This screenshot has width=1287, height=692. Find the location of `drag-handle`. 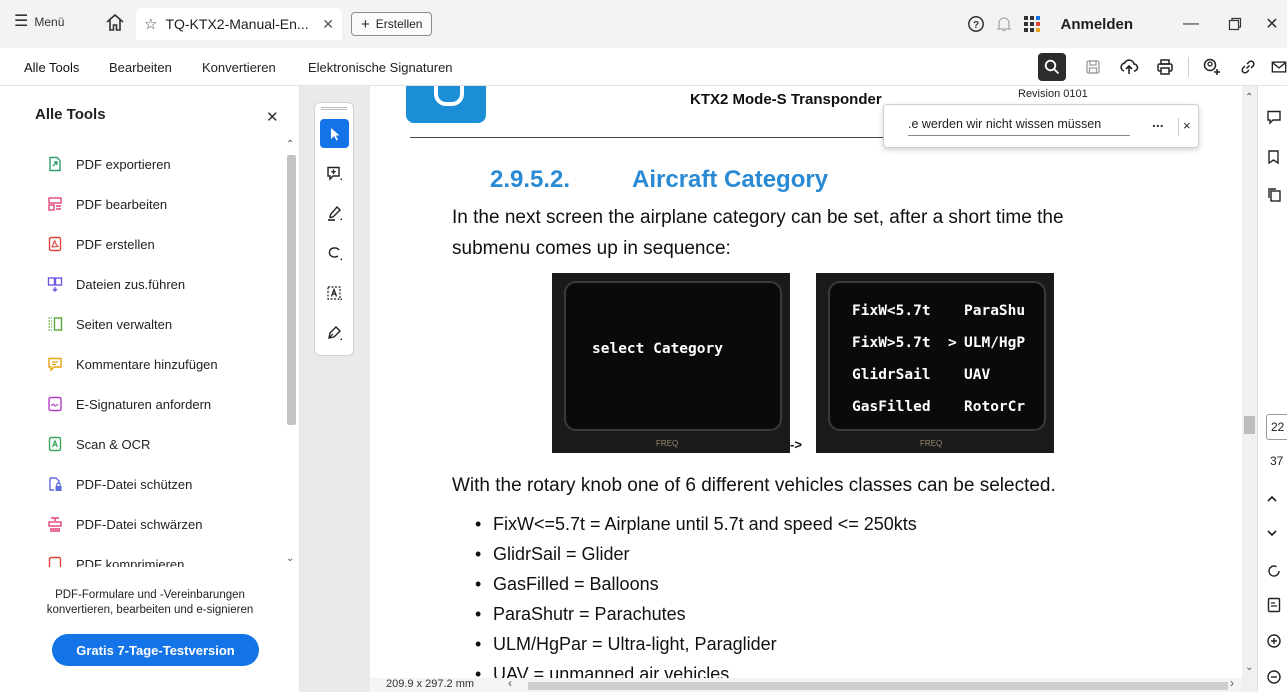

drag-handle is located at coordinates (334, 108).